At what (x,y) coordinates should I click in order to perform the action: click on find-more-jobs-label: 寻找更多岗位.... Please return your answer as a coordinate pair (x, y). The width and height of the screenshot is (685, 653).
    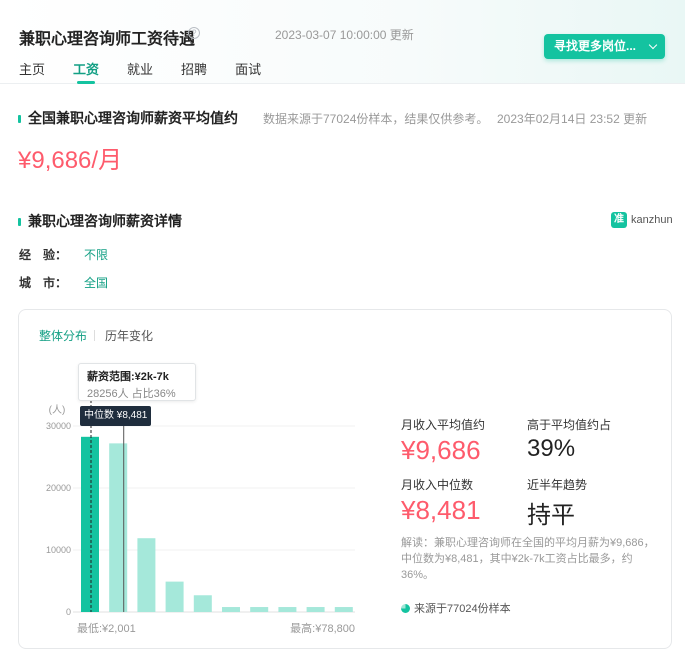
    Looking at the image, I should click on (595, 46).